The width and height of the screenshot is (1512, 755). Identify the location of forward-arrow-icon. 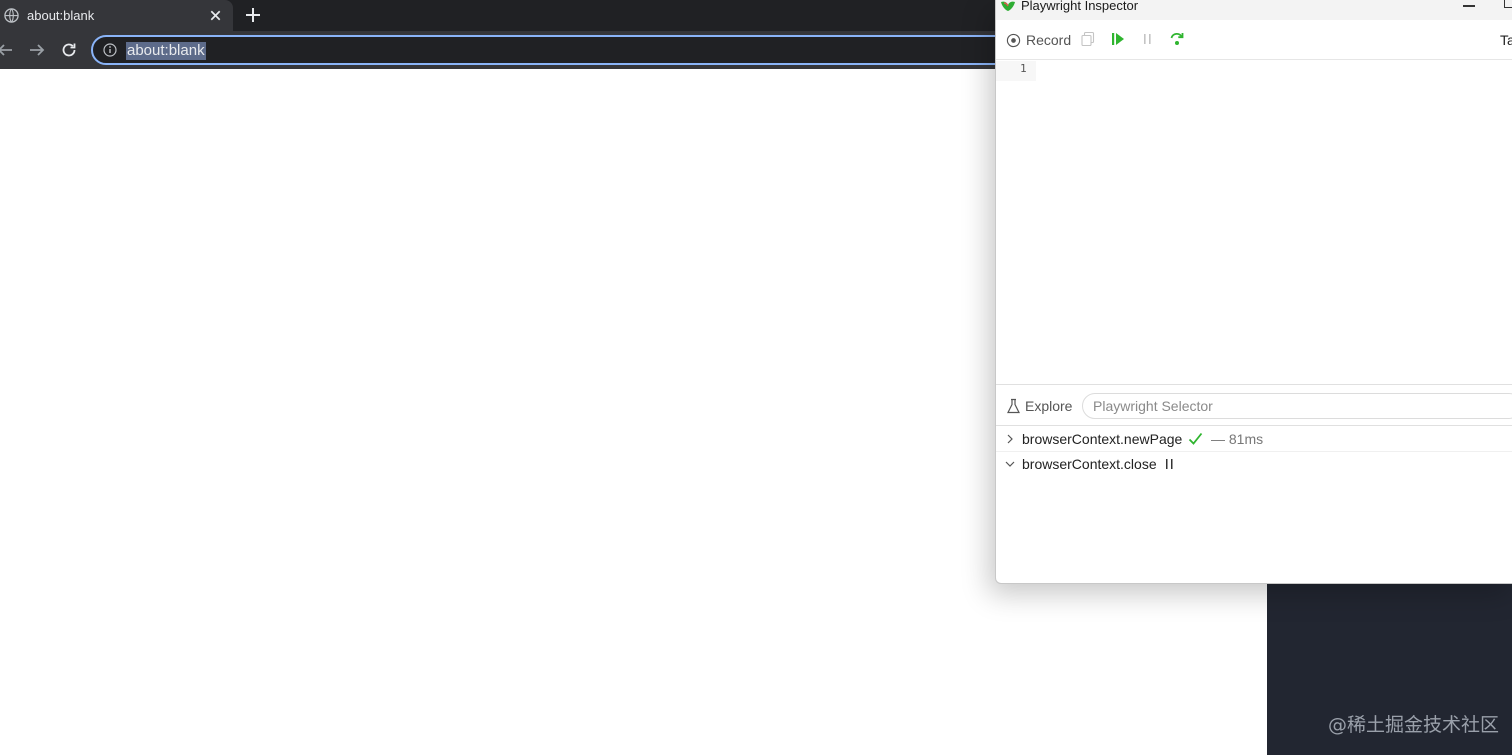
(37, 50).